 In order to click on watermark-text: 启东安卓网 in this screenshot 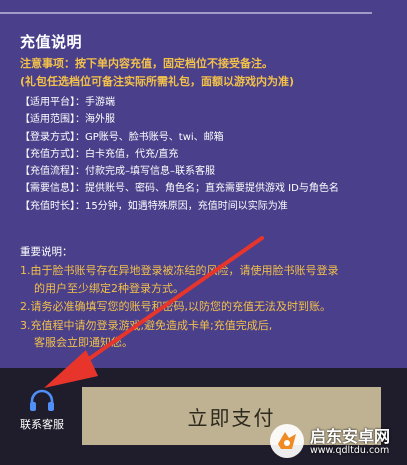, I will do `click(350, 436)`.